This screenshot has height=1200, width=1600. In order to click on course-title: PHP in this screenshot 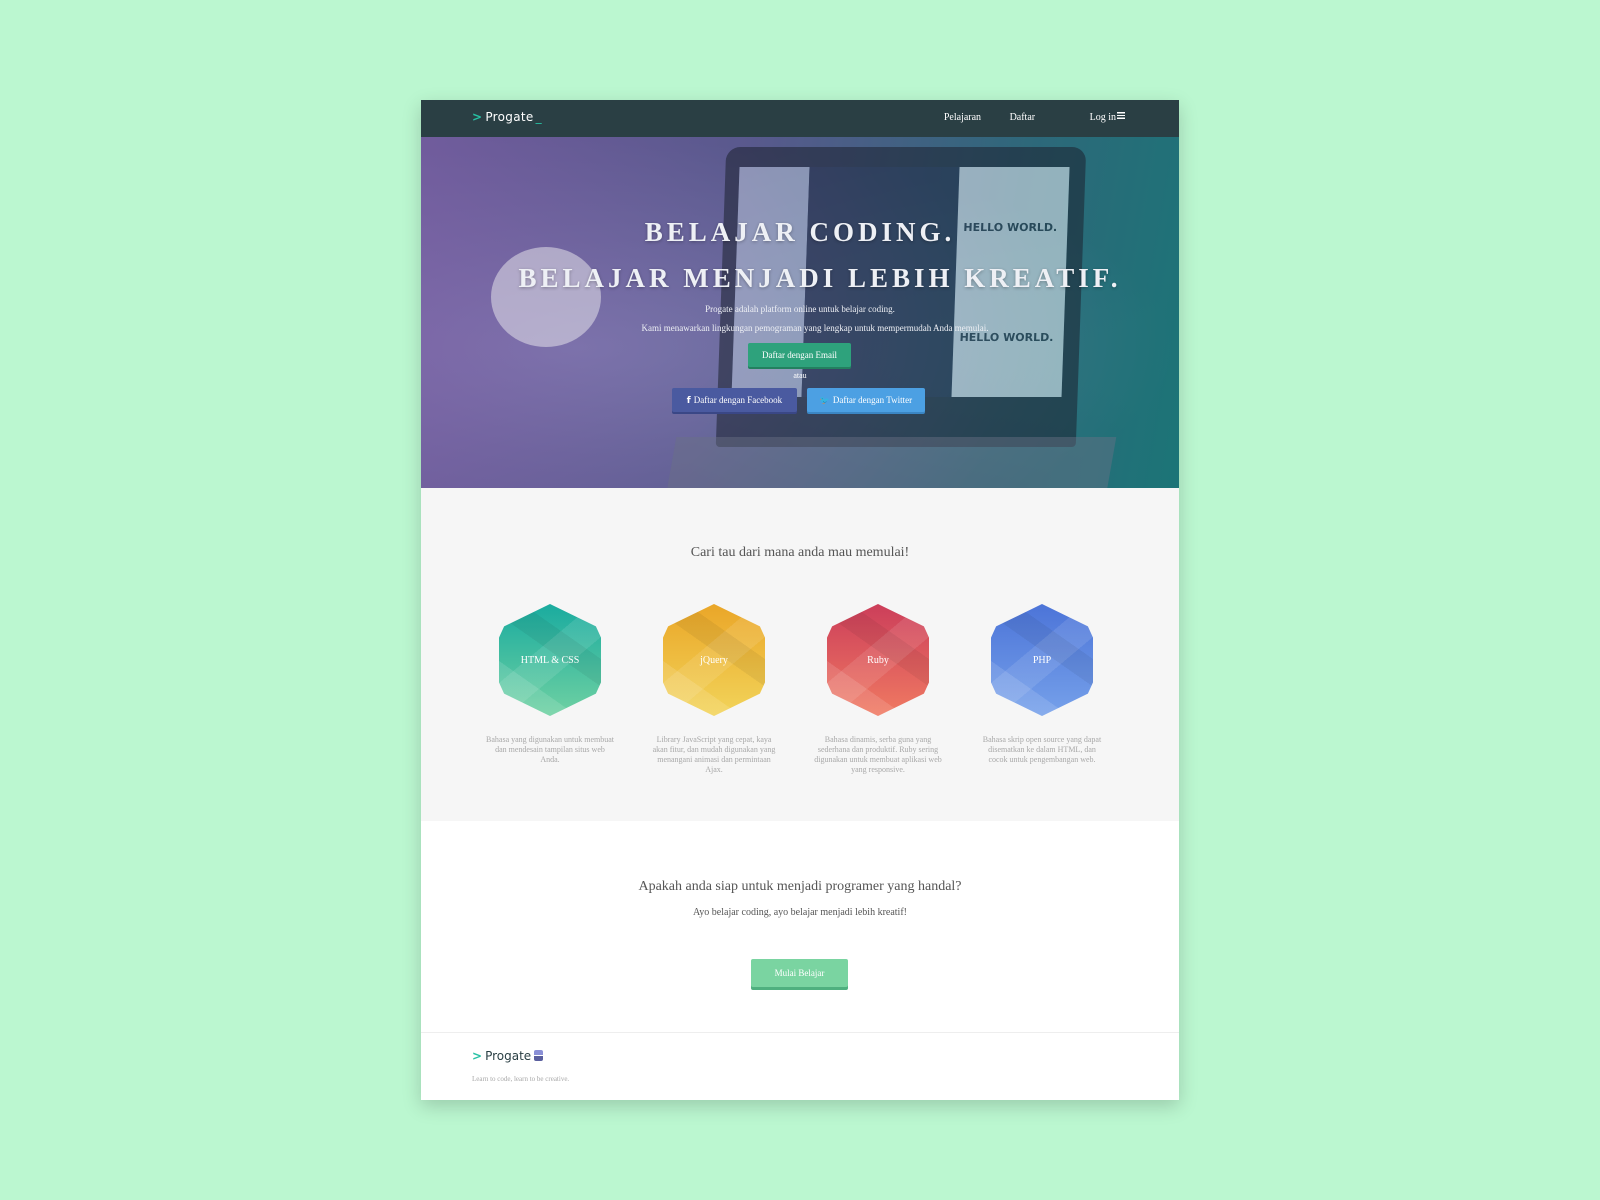, I will do `click(1042, 660)`.